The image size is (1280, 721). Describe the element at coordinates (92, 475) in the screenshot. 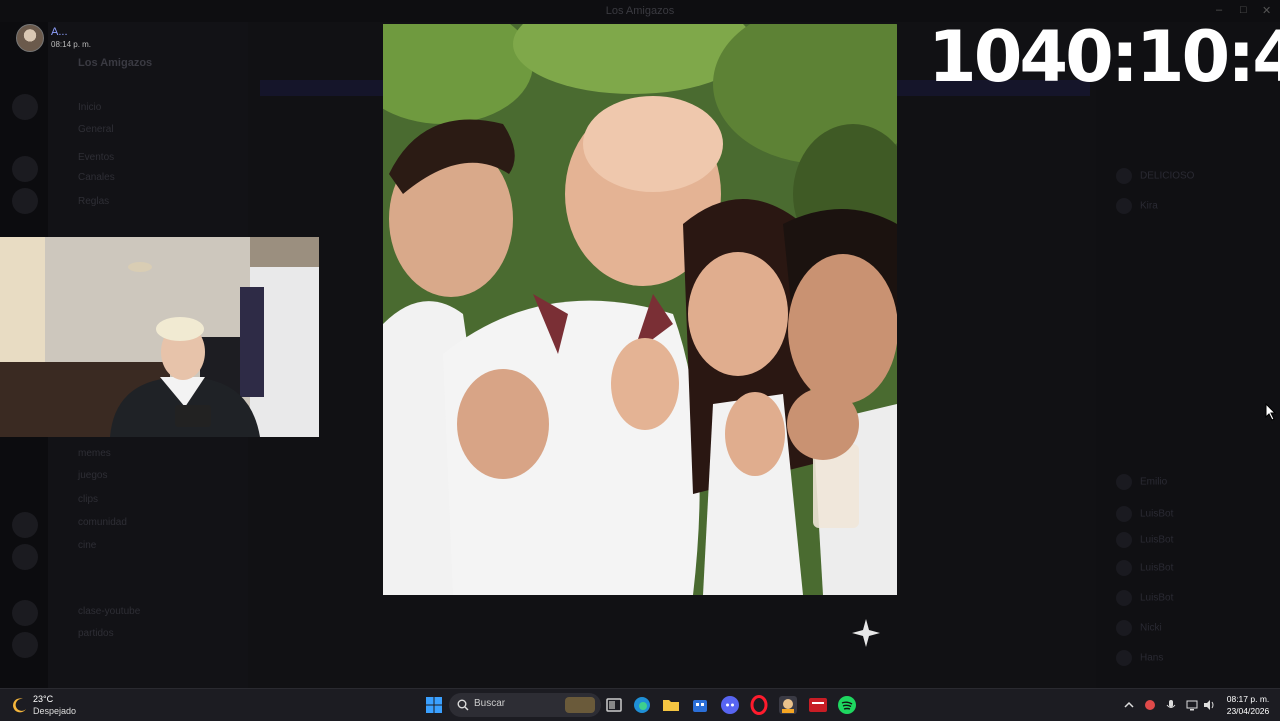

I see `channel-item: juegos` at that location.